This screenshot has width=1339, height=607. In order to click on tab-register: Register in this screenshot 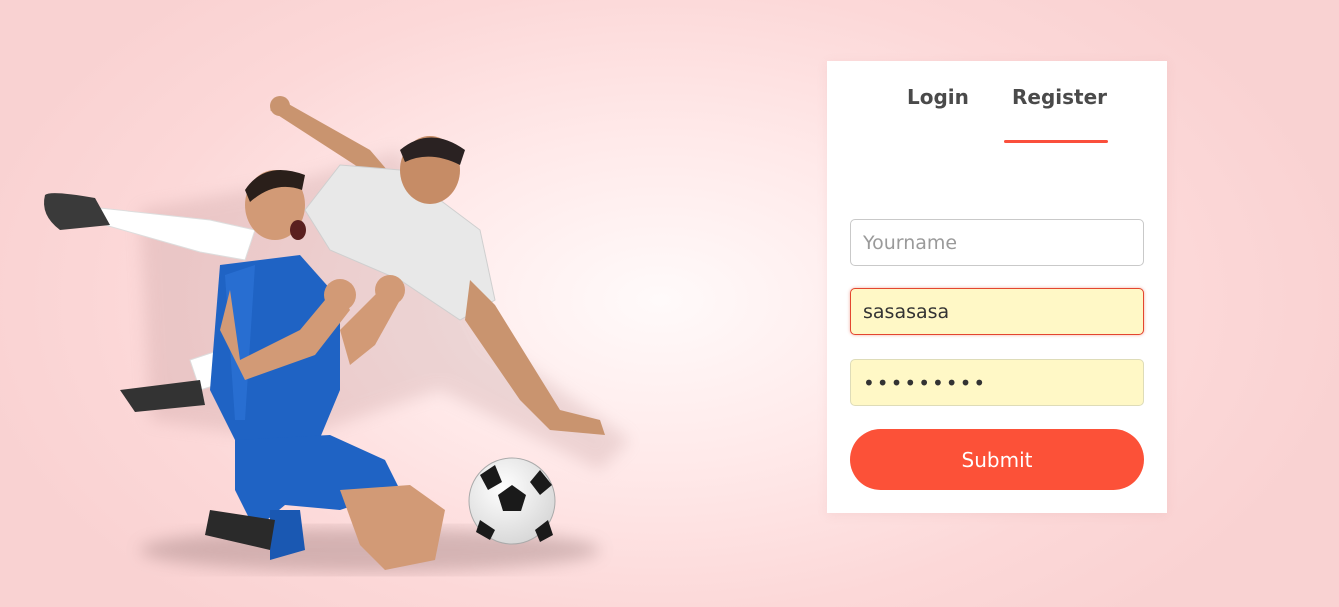, I will do `click(1059, 100)`.